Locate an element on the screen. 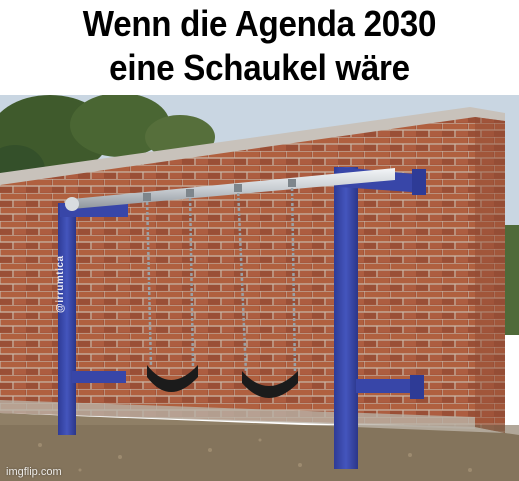 The image size is (519, 481). caption-line-2: eine Schaukel wäre is located at coordinates (259, 67).